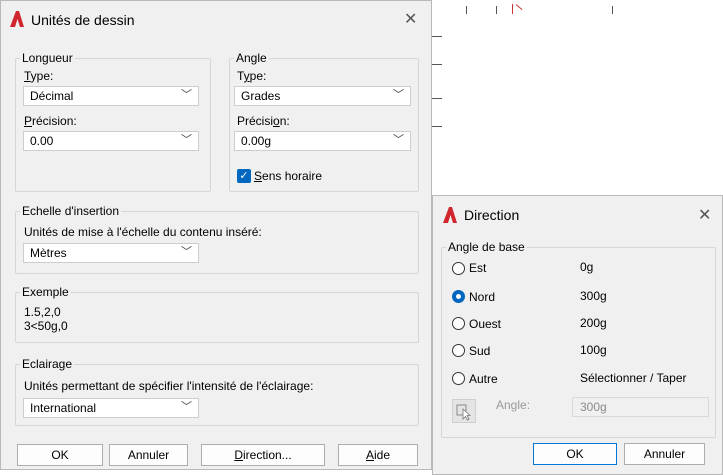 This screenshot has height=475, width=723. What do you see at coordinates (46, 326) in the screenshot?
I see `sample-line-2: 3<50g,0` at bounding box center [46, 326].